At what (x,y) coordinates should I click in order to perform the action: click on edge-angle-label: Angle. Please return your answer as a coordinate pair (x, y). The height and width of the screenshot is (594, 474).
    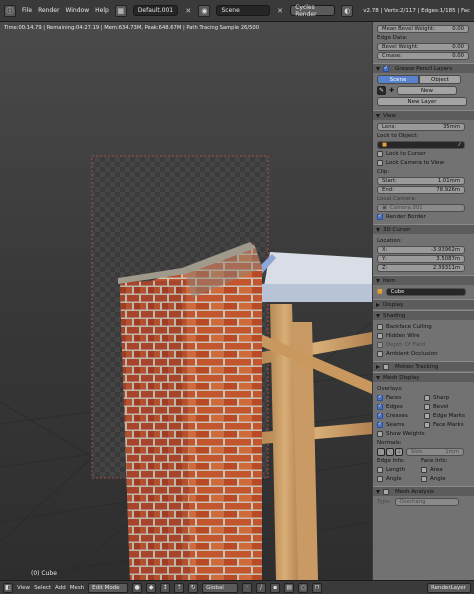
    Looking at the image, I should click on (394, 478).